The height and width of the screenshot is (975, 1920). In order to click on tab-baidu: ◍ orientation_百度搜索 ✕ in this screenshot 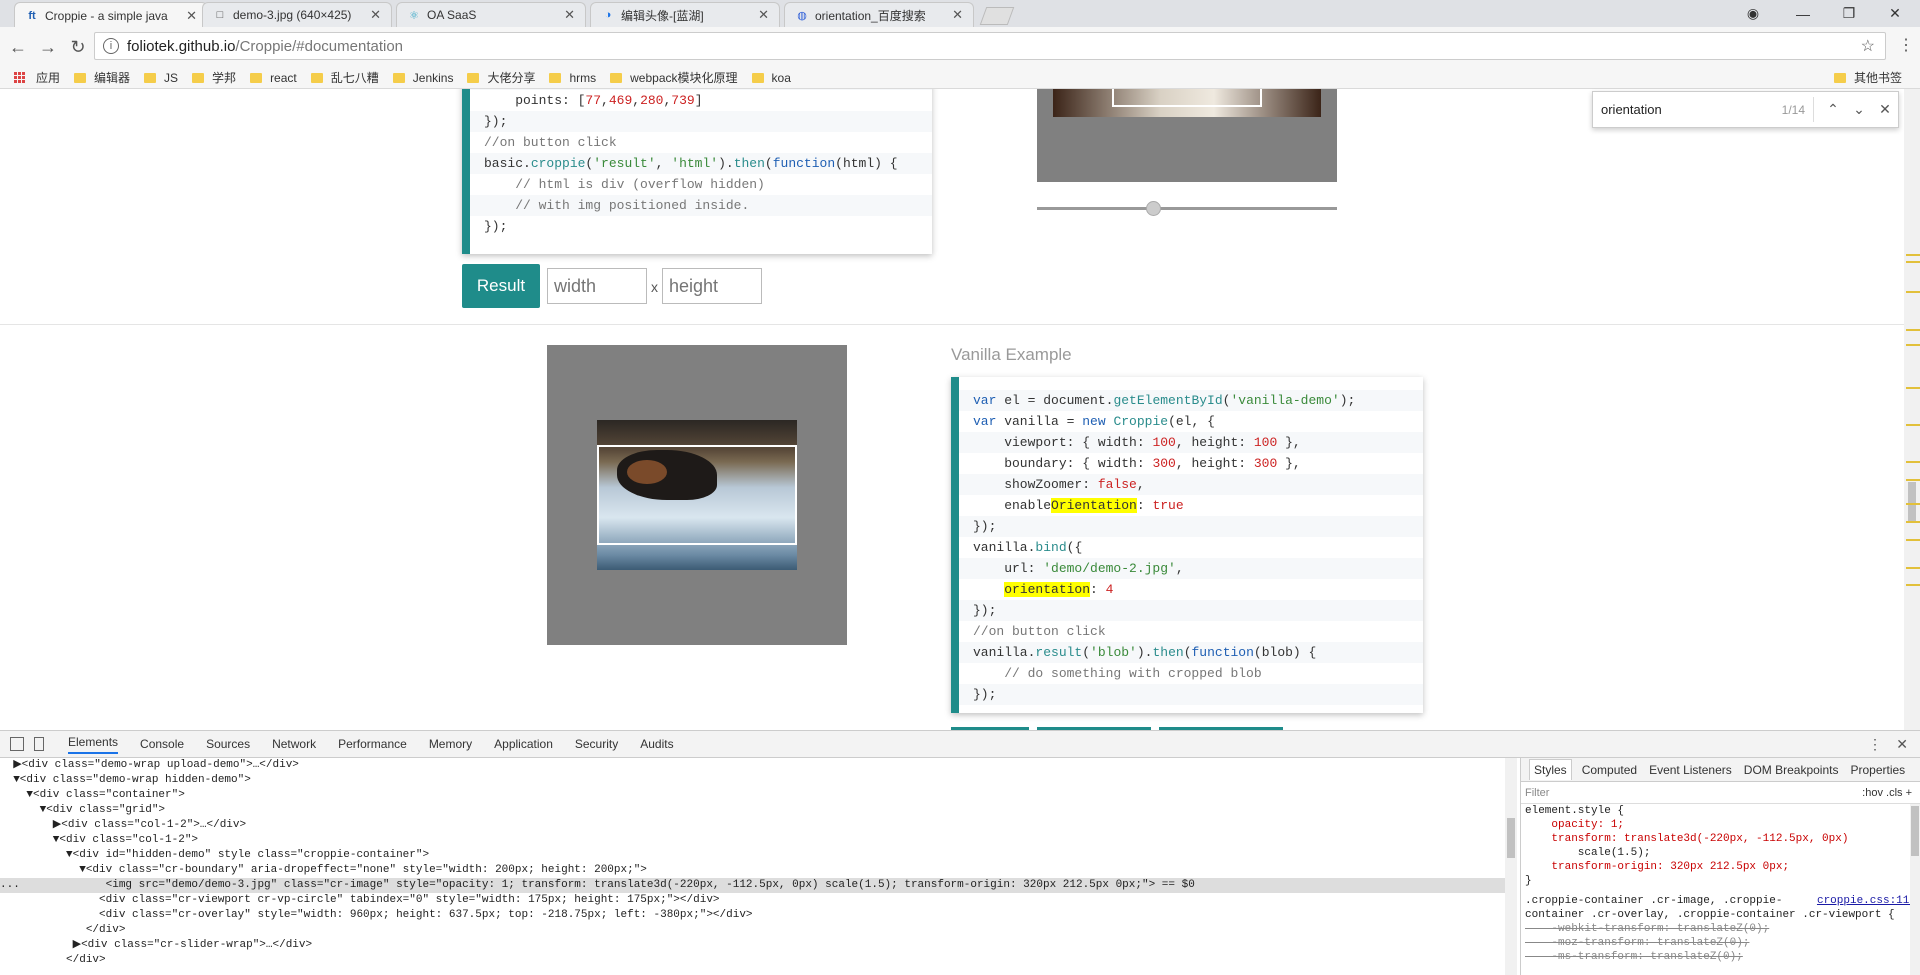, I will do `click(879, 14)`.